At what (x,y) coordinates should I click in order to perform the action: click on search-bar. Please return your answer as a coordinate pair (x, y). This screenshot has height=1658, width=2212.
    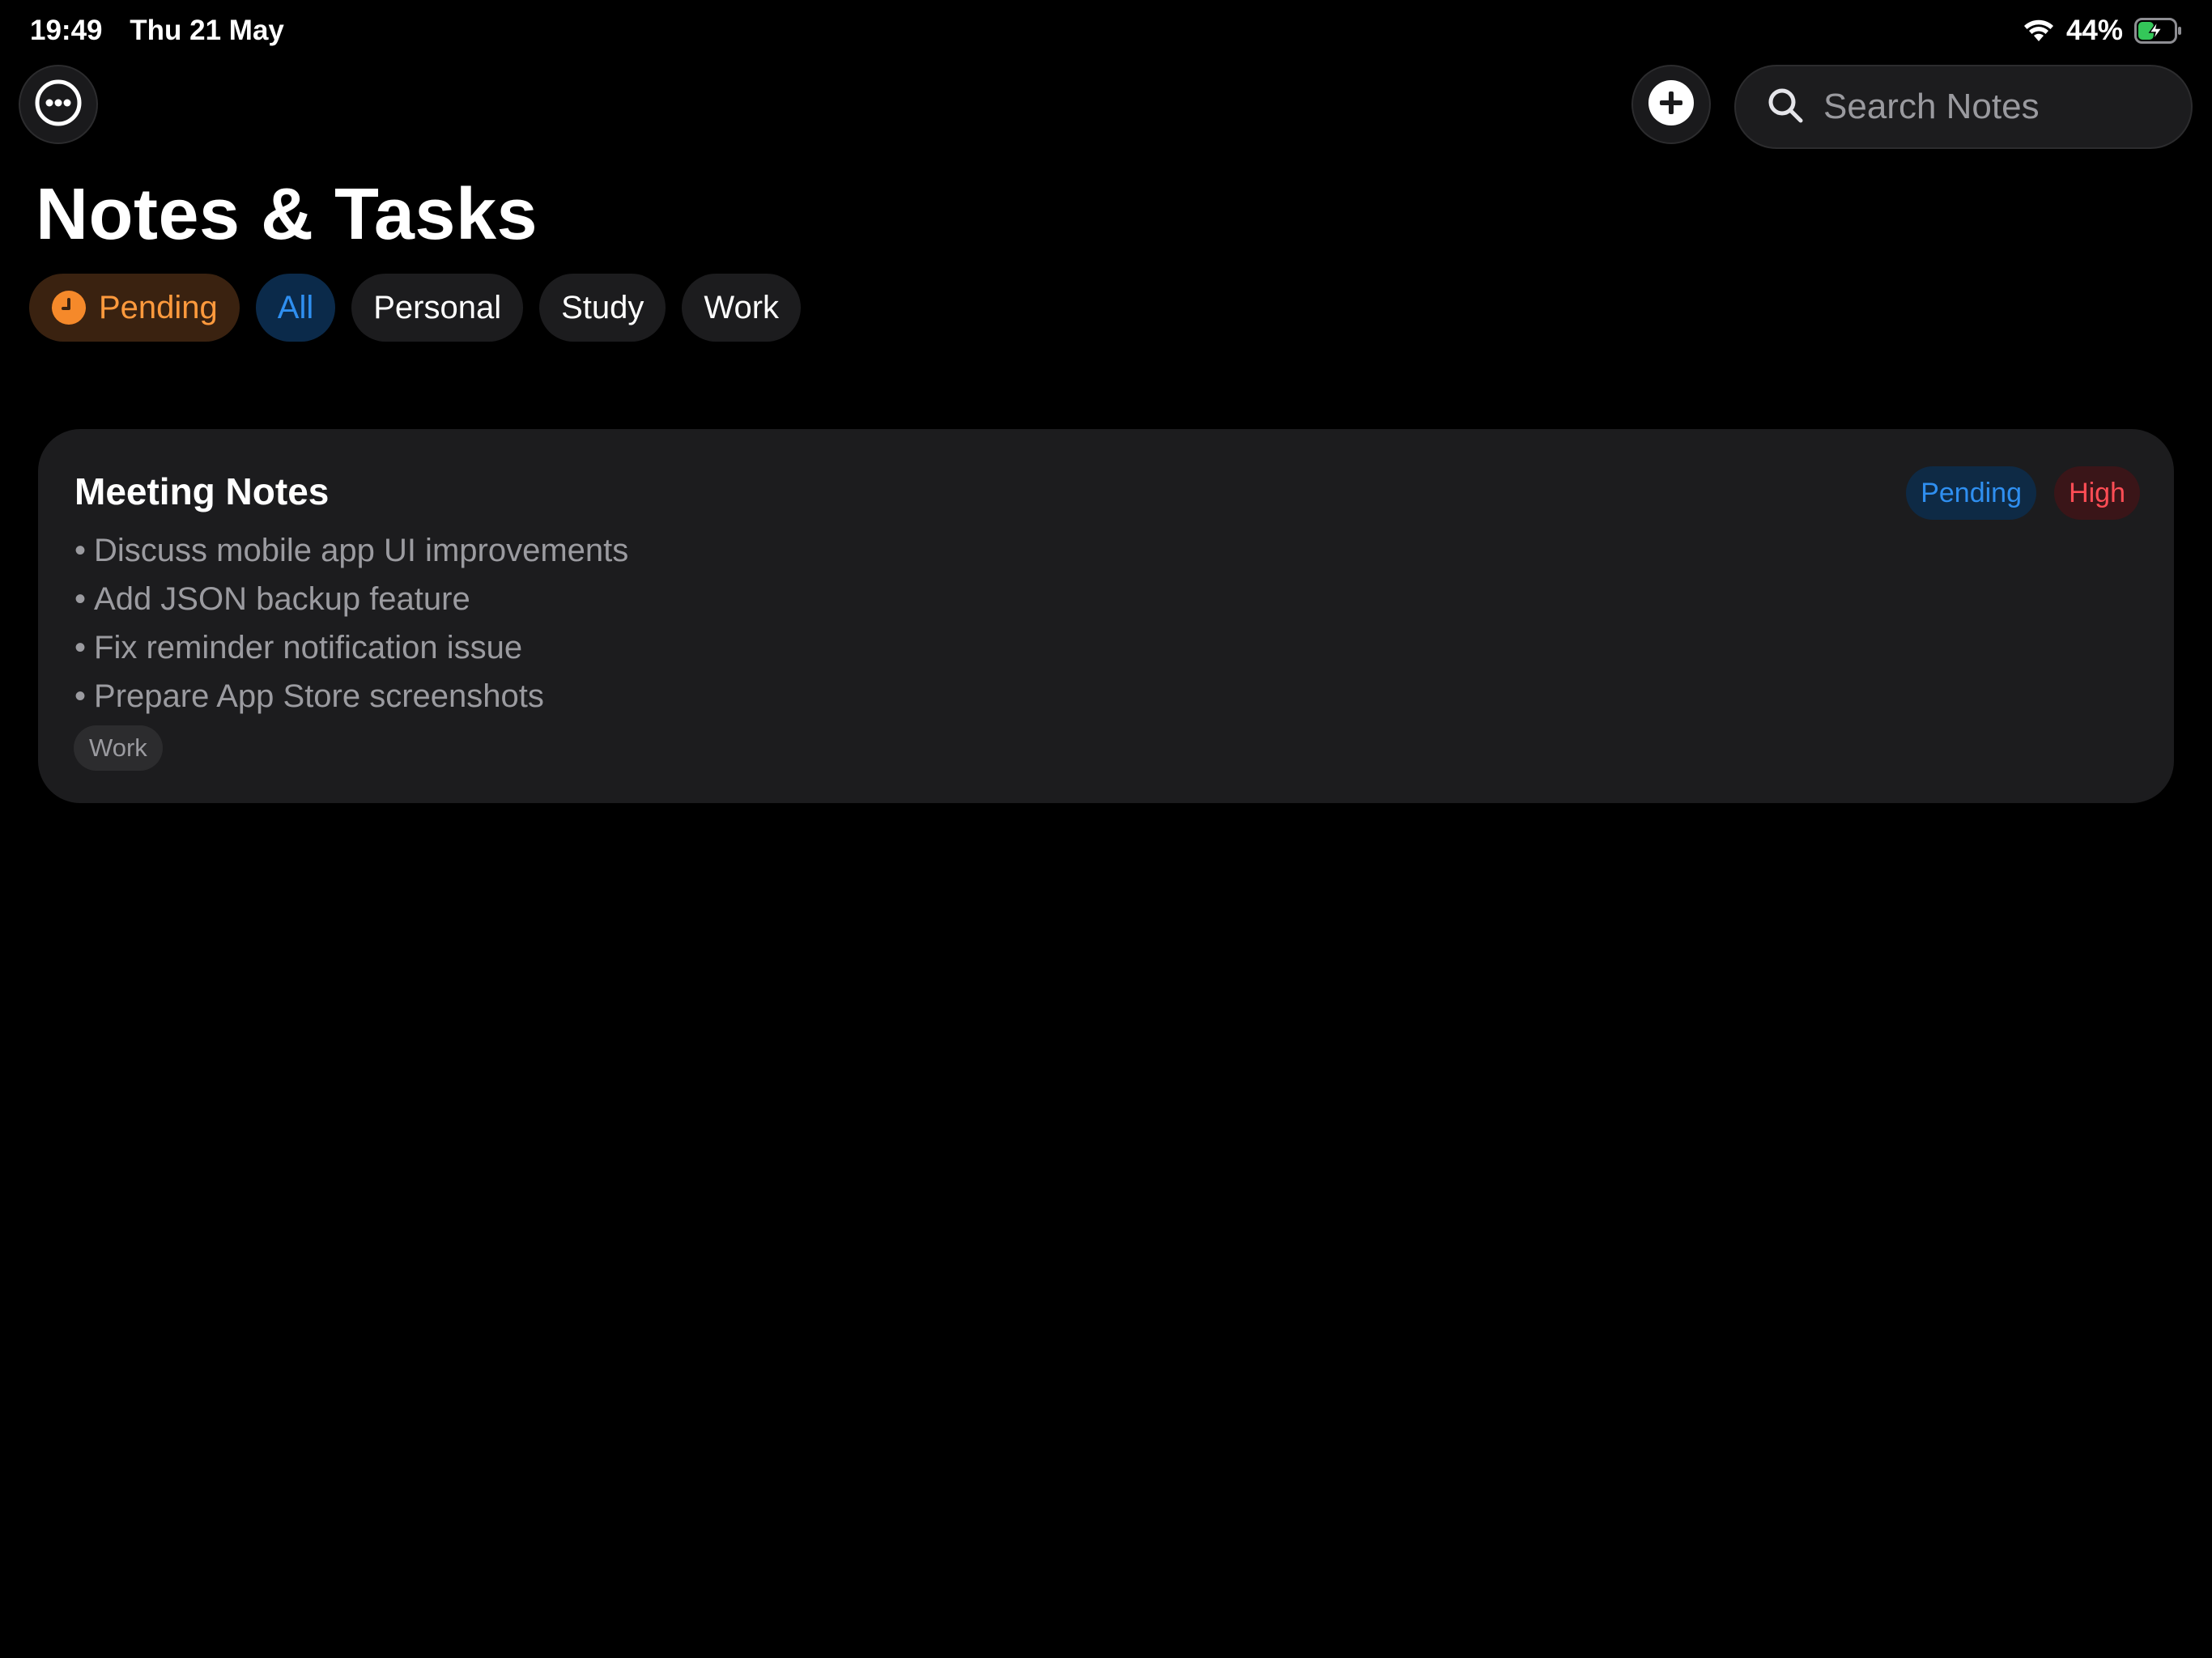
    Looking at the image, I should click on (1964, 107).